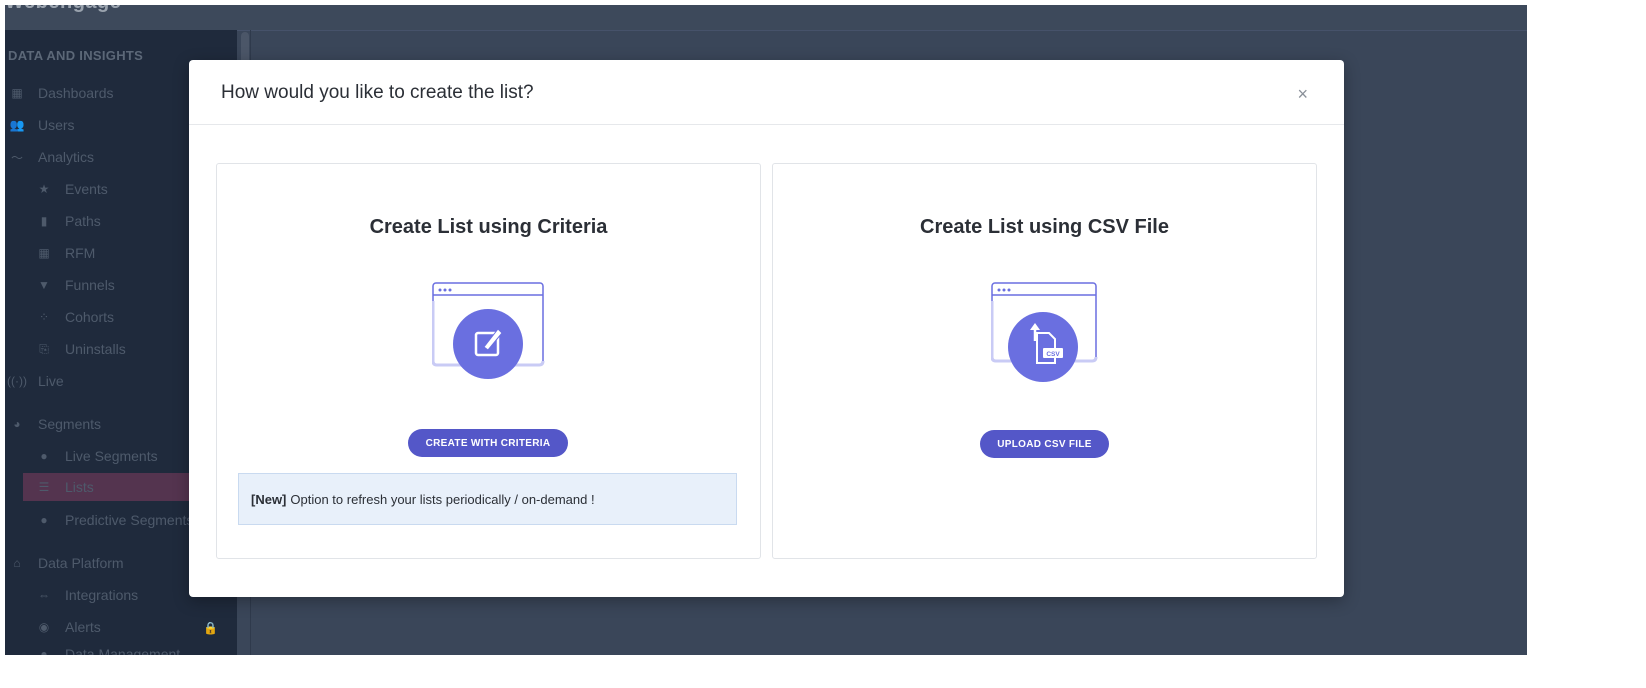  What do you see at coordinates (66, 157) in the screenshot?
I see `sidebar-item-label: Analytics` at bounding box center [66, 157].